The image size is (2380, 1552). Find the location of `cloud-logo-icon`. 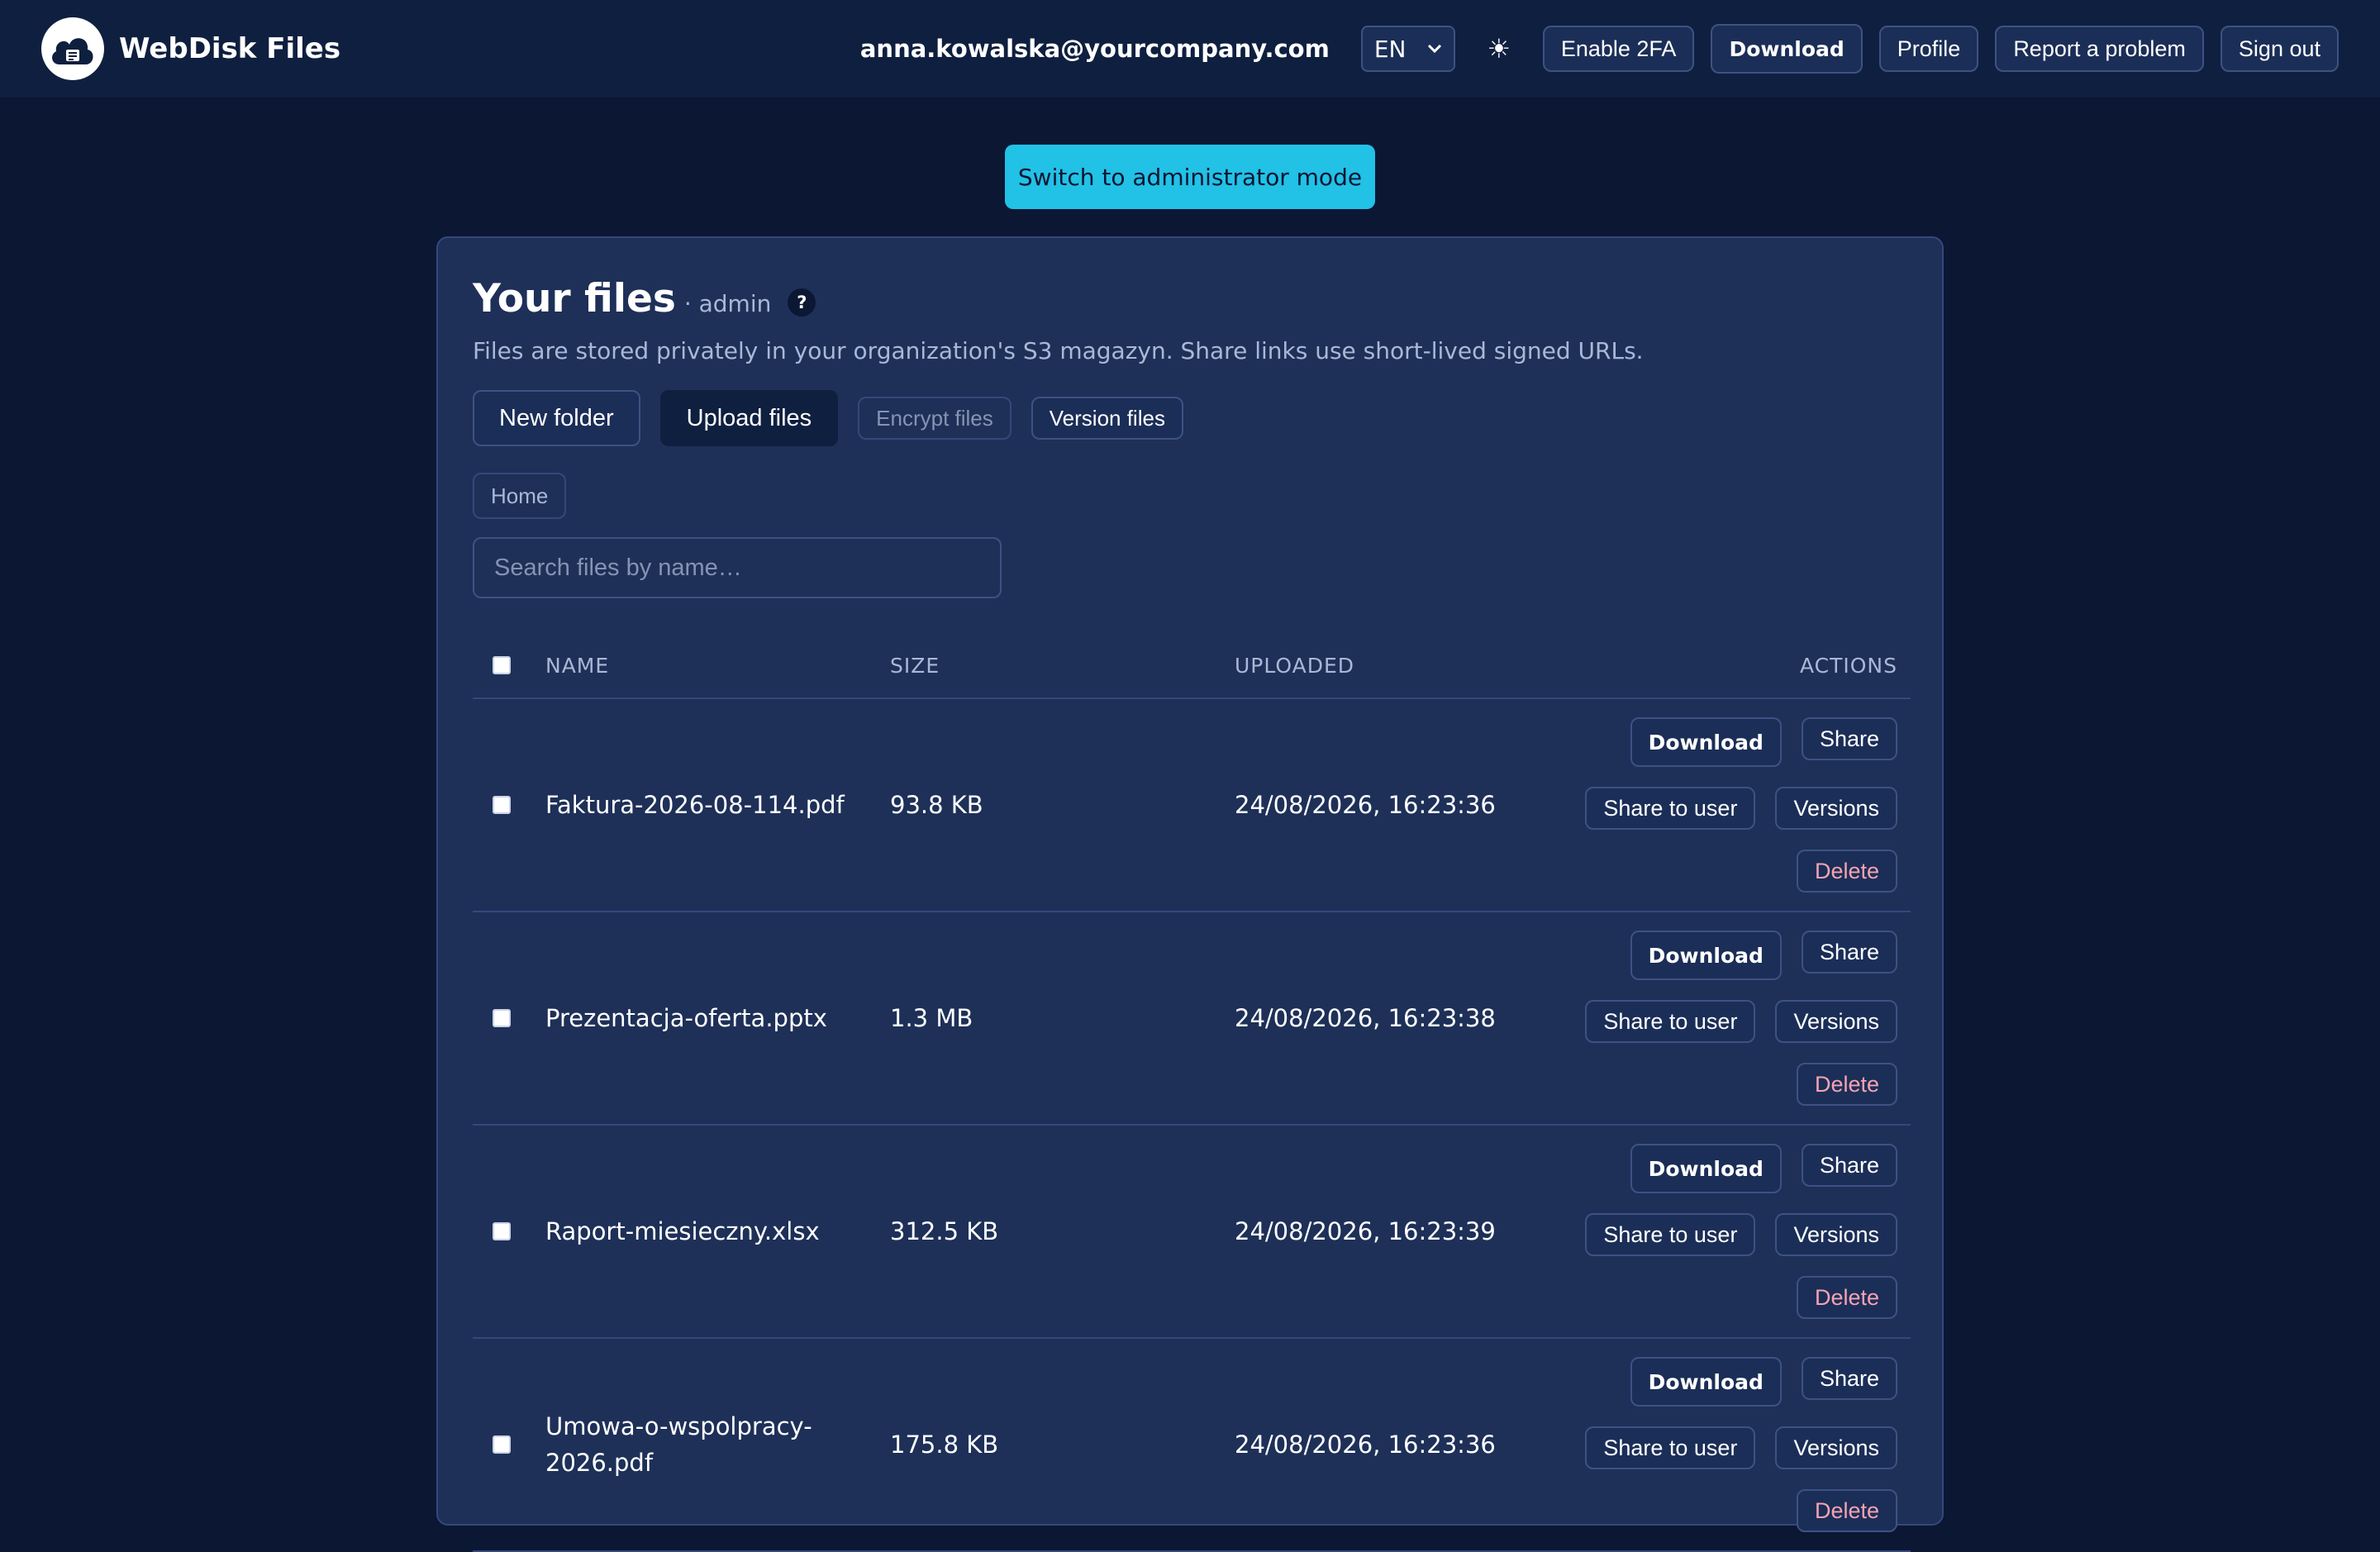

cloud-logo-icon is located at coordinates (72, 48).